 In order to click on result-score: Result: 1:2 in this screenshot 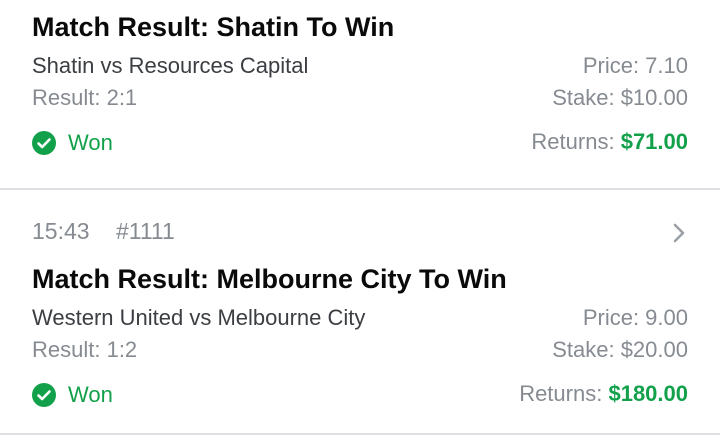, I will do `click(85, 349)`.